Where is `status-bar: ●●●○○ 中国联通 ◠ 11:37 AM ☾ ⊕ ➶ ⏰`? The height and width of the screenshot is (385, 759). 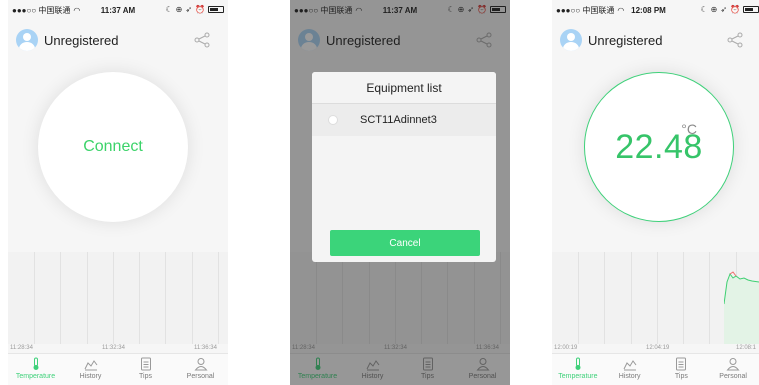 status-bar: ●●●○○ 中国联通 ◠ 11:37 AM ☾ ⊕ ➶ ⏰ is located at coordinates (118, 10).